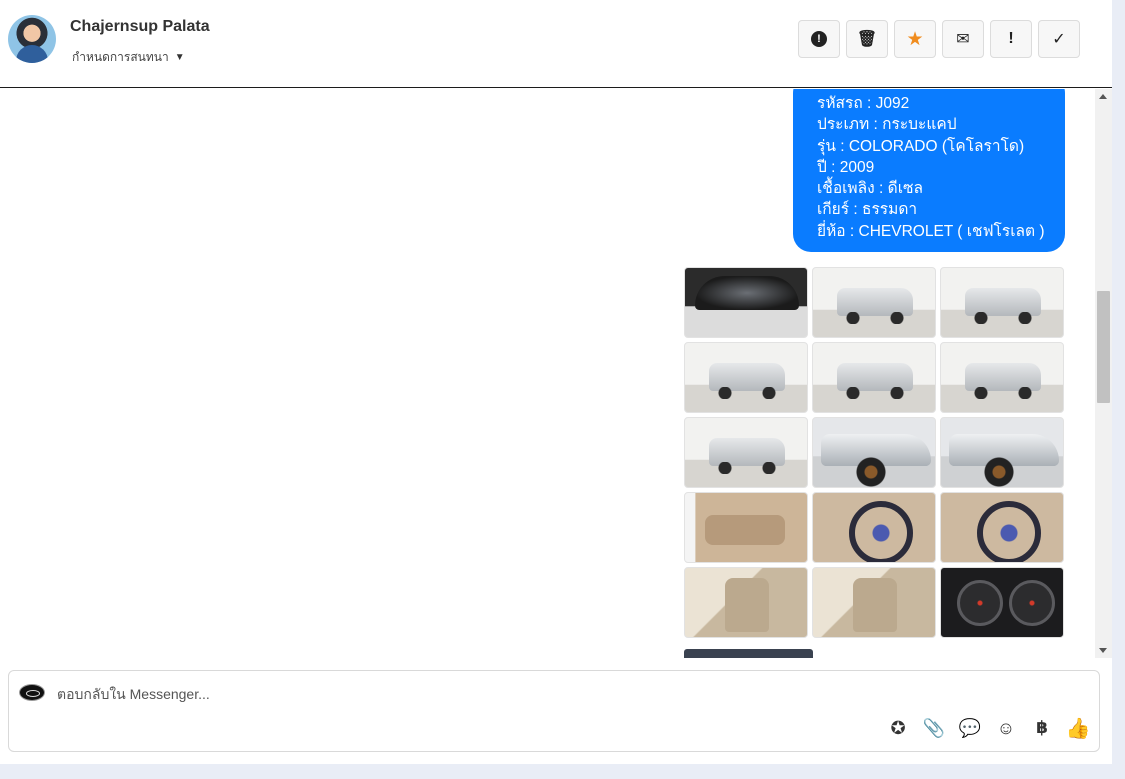  I want to click on check-icon: ✓, so click(1059, 39).